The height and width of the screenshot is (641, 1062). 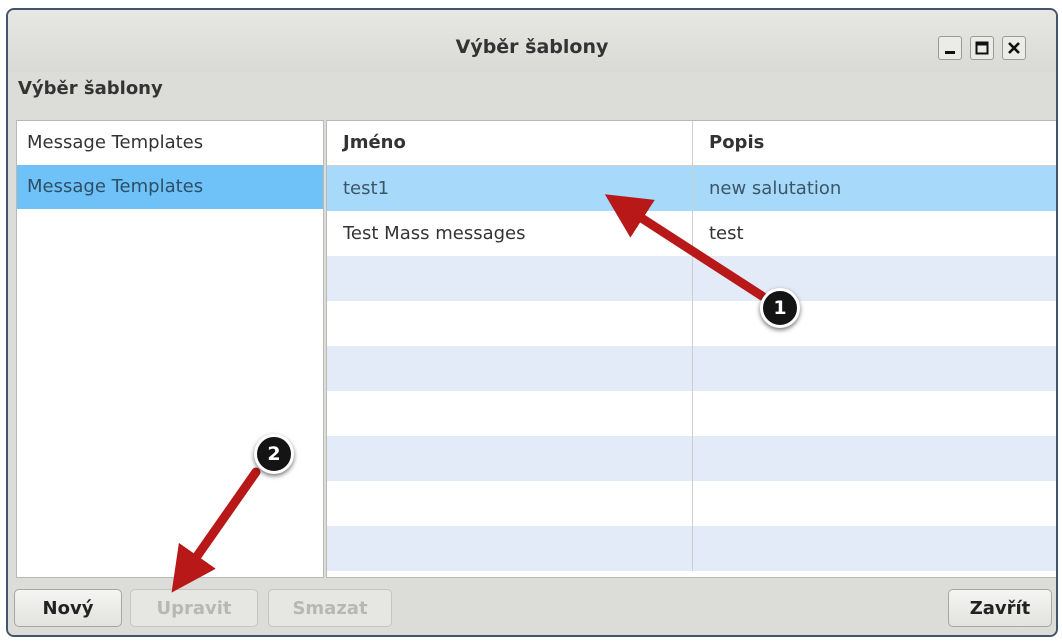 What do you see at coordinates (532, 47) in the screenshot?
I see `window-title: Výběr šablony` at bounding box center [532, 47].